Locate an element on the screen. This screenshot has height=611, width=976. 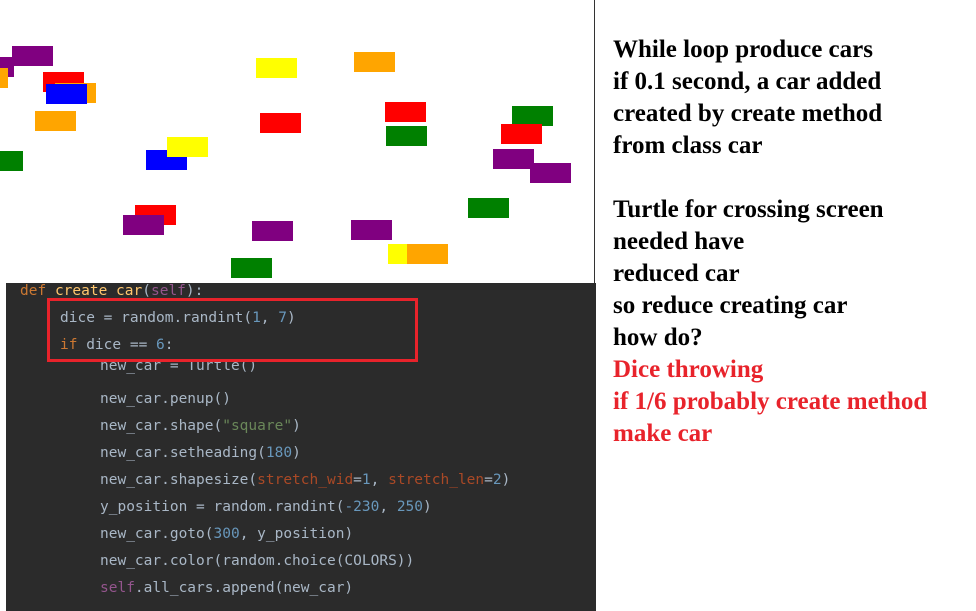
note-line: reduced car is located at coordinates (676, 273).